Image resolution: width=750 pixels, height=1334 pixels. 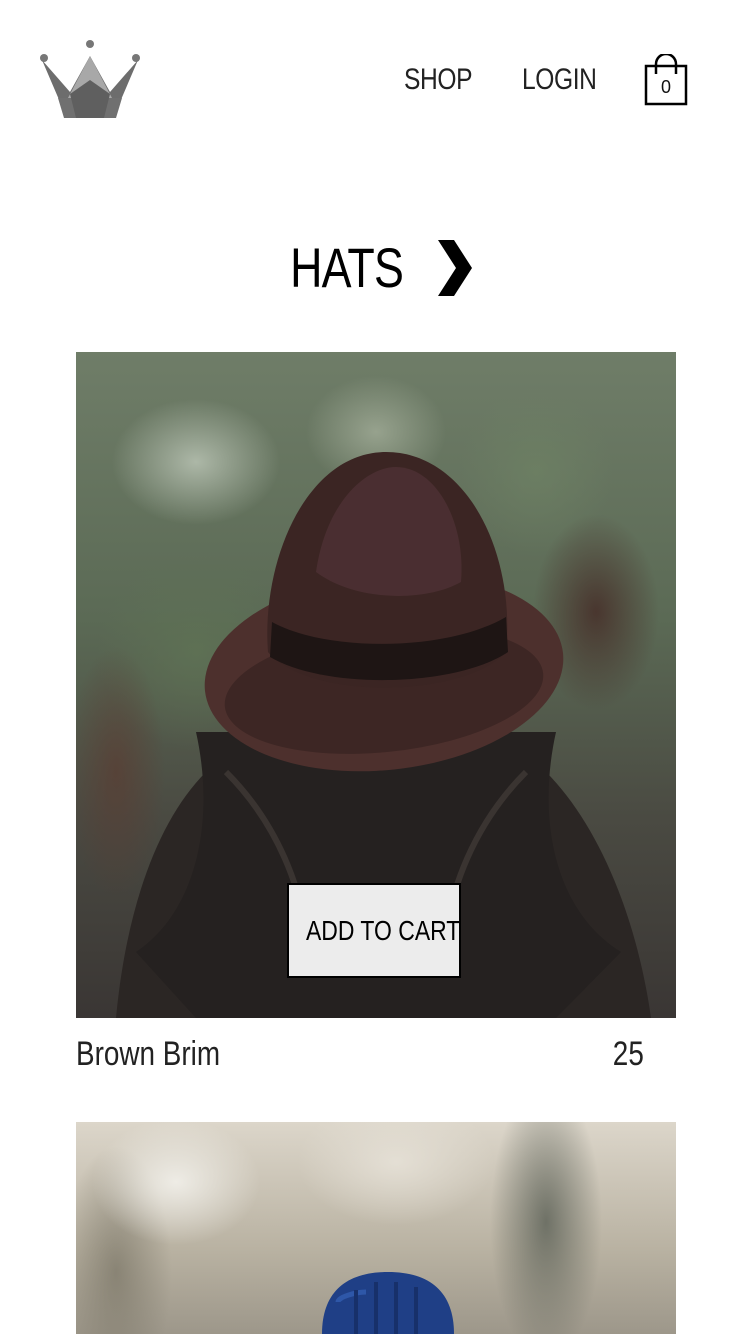 What do you see at coordinates (388, 1303) in the screenshot?
I see `blue-beanie-figure` at bounding box center [388, 1303].